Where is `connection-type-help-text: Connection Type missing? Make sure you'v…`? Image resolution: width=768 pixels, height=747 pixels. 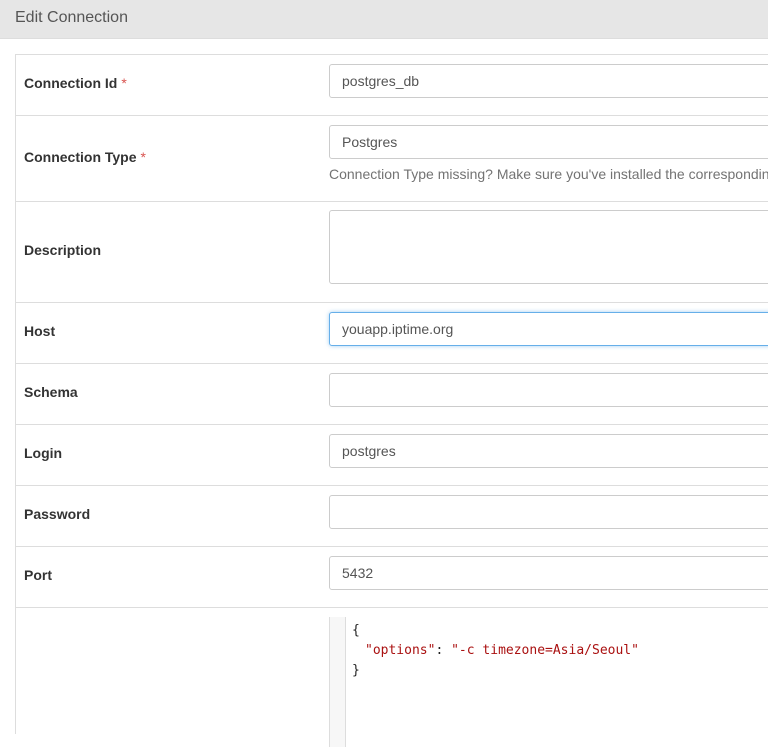
connection-type-help-text: Connection Type missing? Make sure you'v… is located at coordinates (548, 174).